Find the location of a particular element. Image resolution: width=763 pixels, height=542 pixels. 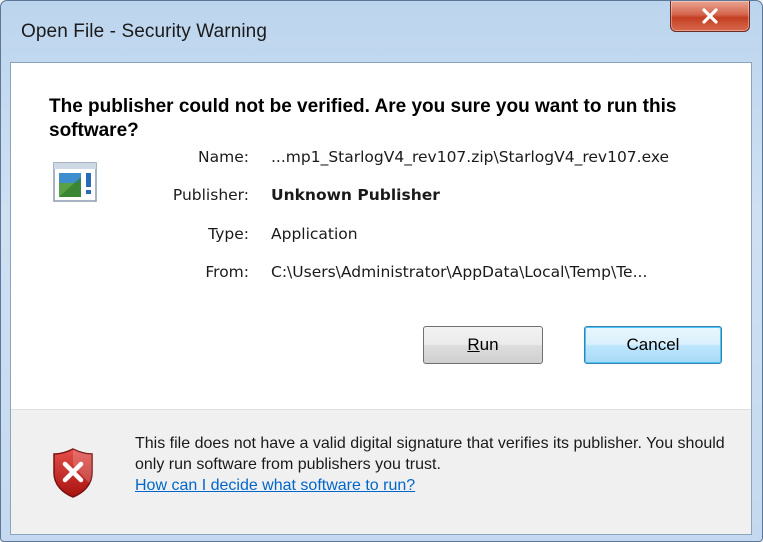

close-icon is located at coordinates (710, 16).